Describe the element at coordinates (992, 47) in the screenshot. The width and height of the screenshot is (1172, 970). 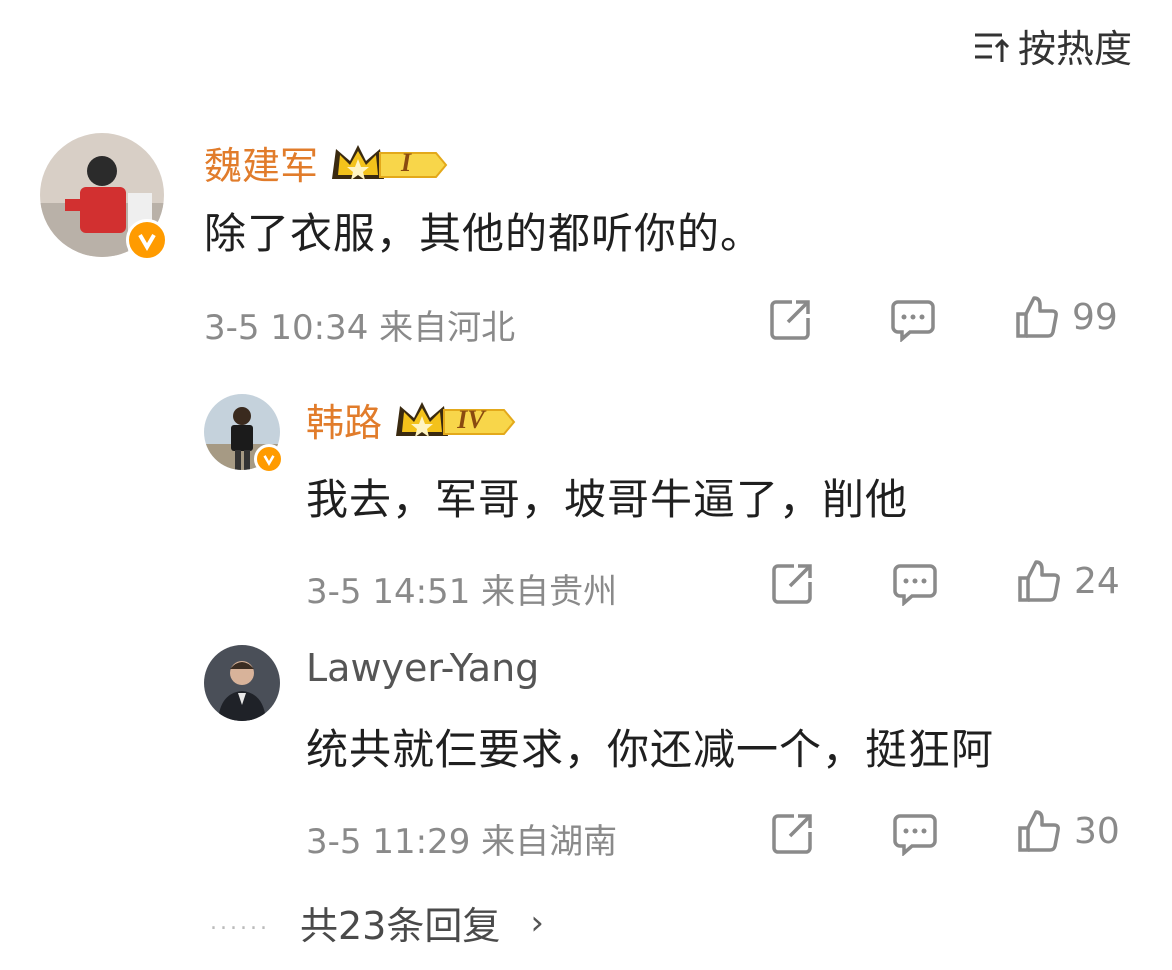
I see `sort-icon` at that location.